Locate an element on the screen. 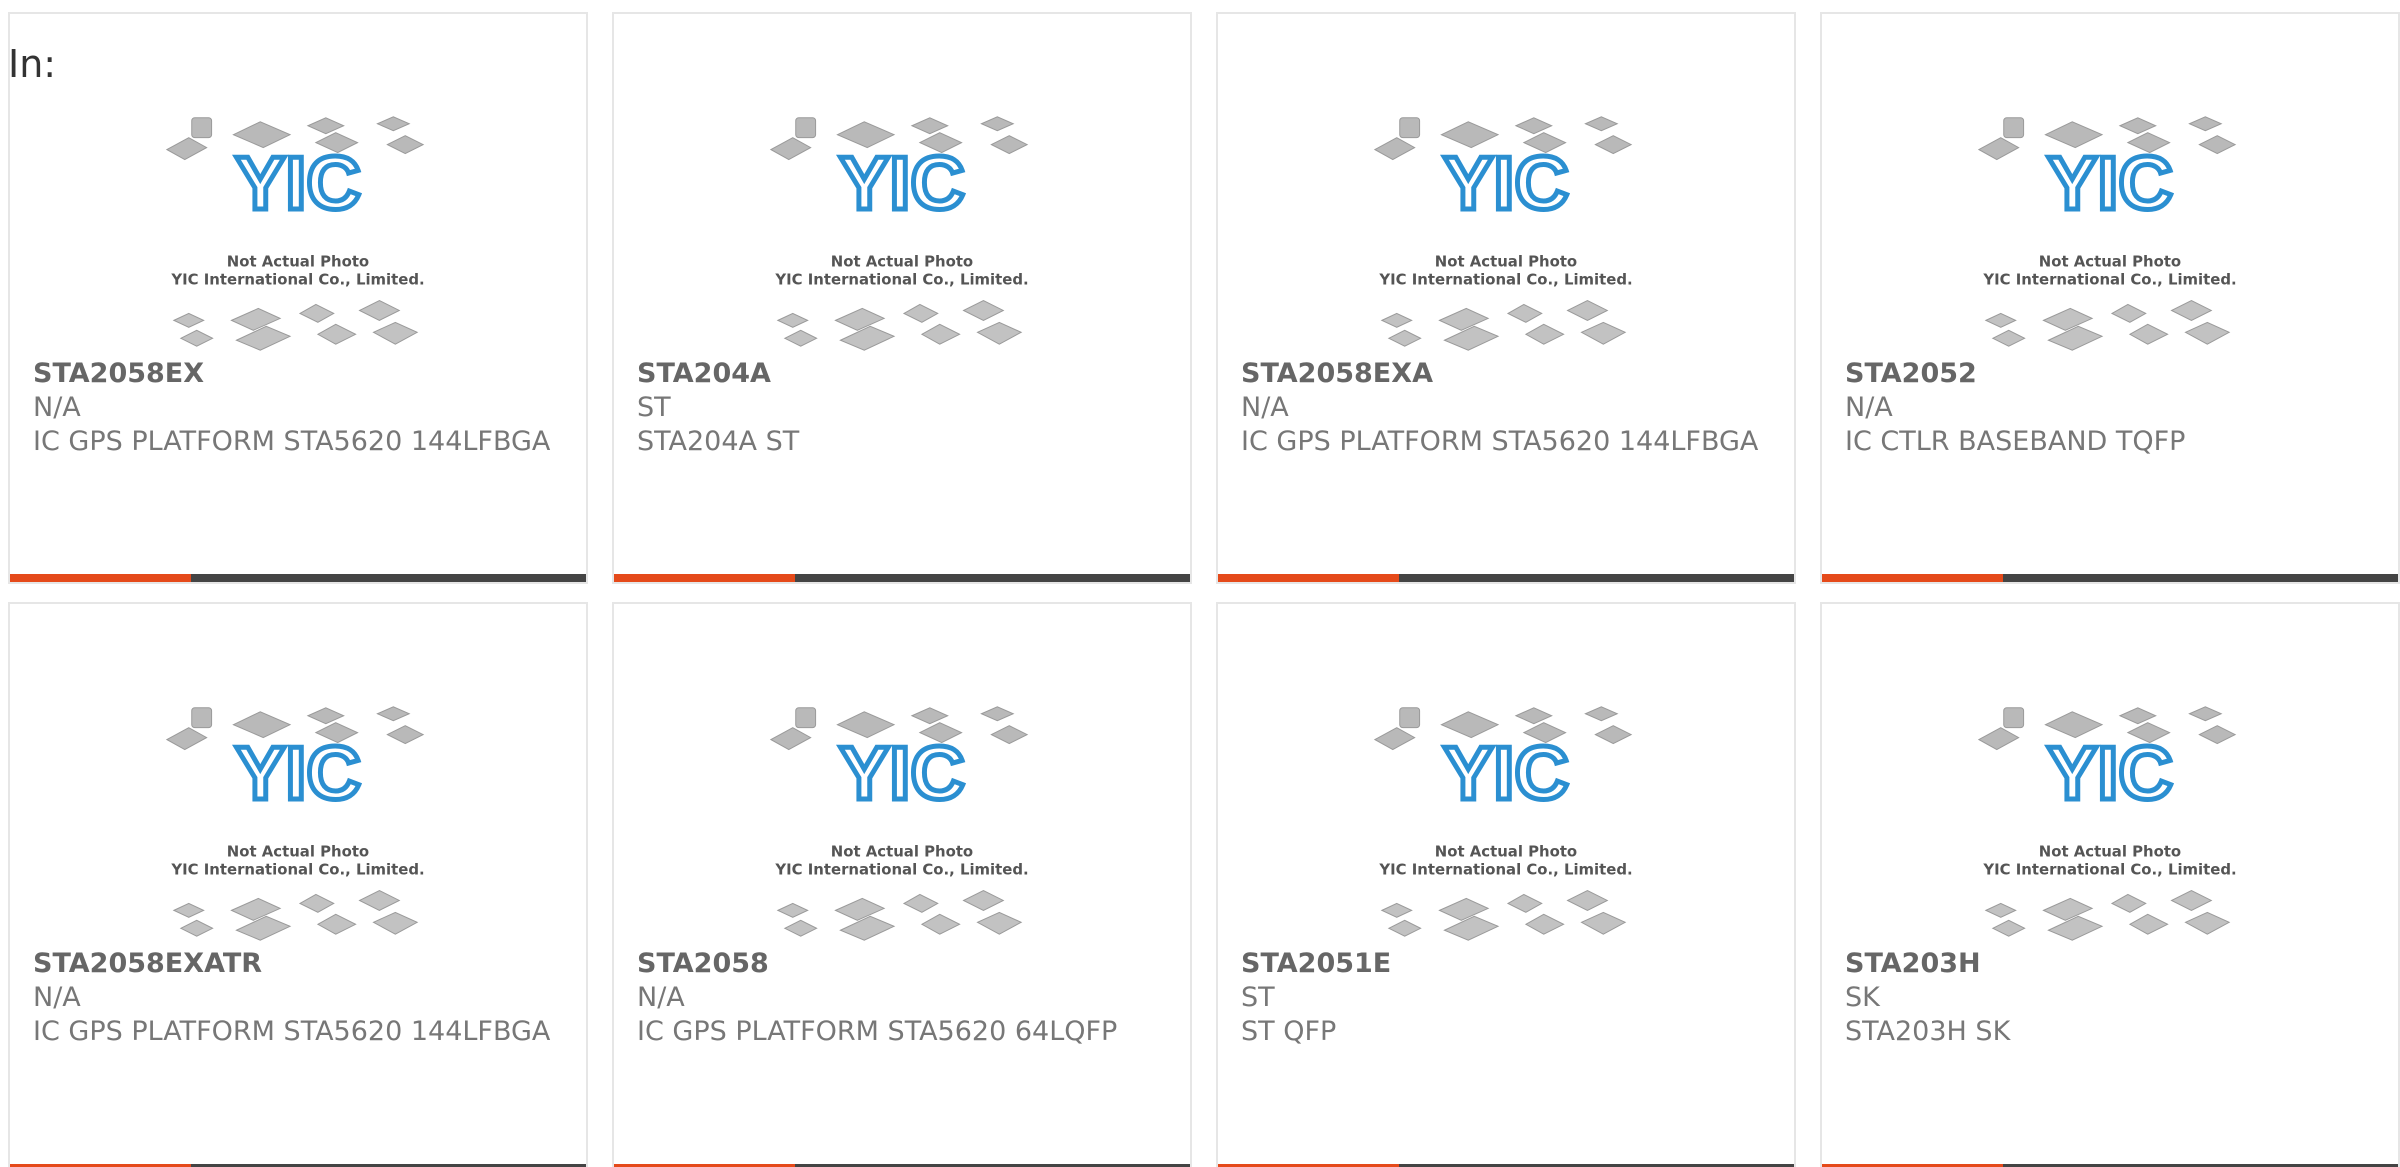 The height and width of the screenshot is (1167, 2400). product-info: STA203H SK STA203H SK is located at coordinates (2111, 998).